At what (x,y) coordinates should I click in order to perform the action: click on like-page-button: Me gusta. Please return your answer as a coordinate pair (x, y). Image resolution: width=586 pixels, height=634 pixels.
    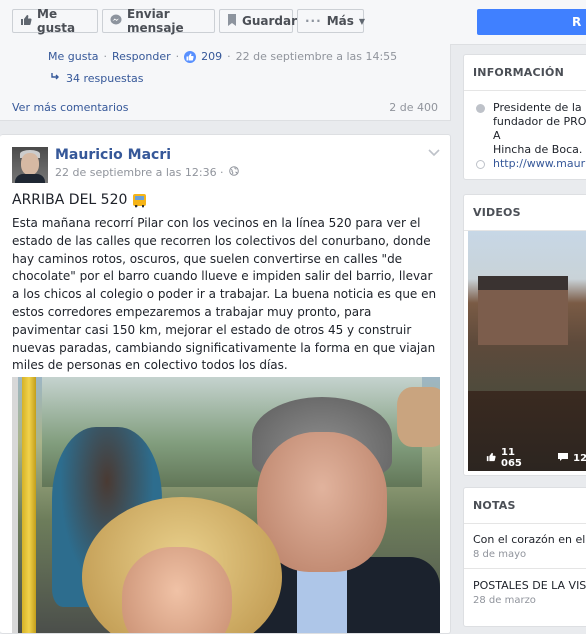
    Looking at the image, I should click on (55, 21).